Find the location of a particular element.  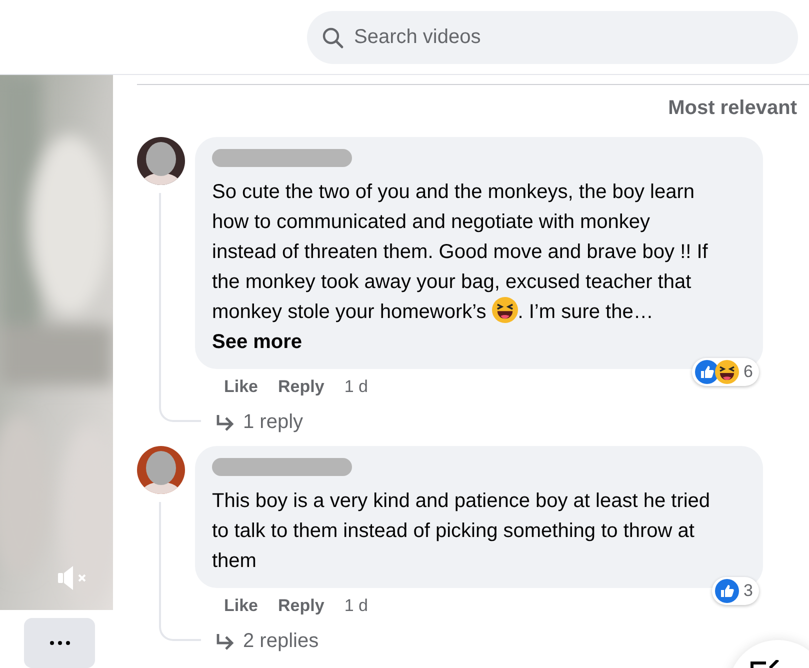

view-replies-link: 2 replies is located at coordinates (267, 641).